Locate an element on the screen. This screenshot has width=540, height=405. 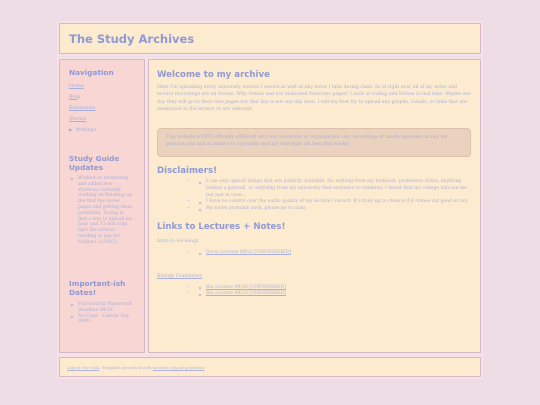
nav-item-label: Extensions is located at coordinates (82, 108).